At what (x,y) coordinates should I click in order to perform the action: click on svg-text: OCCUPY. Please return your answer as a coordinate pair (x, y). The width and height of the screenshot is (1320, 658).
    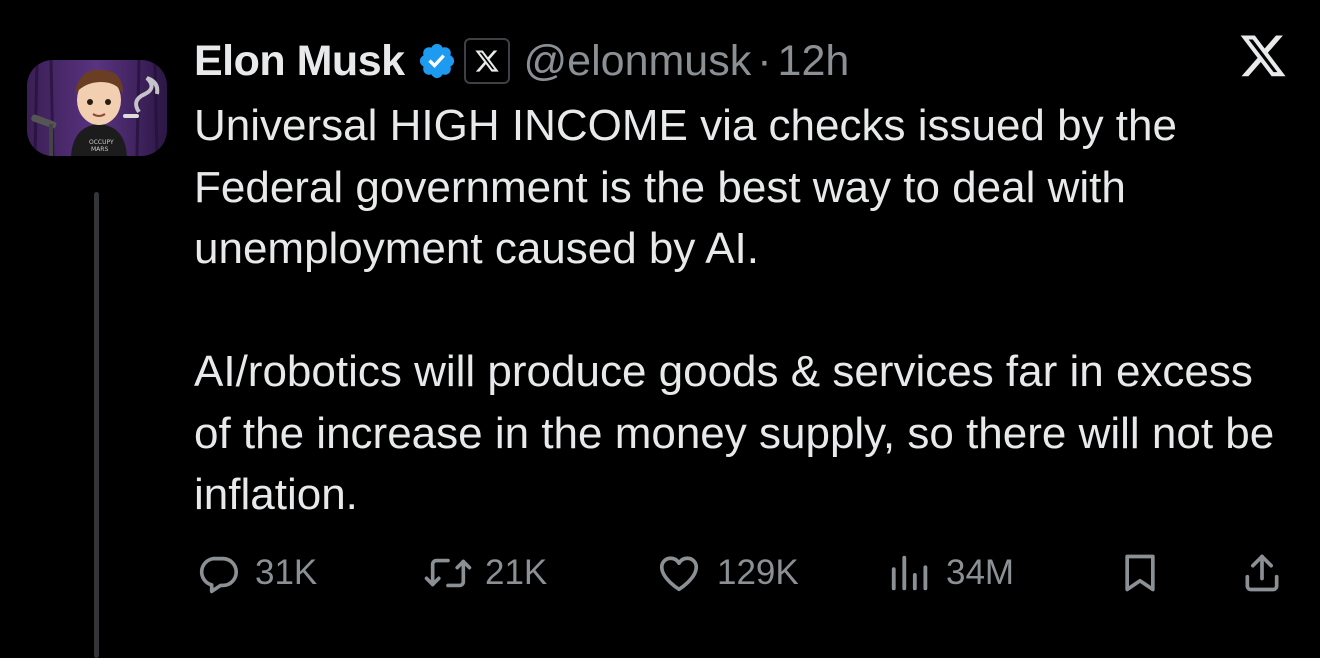
    Looking at the image, I should click on (101, 142).